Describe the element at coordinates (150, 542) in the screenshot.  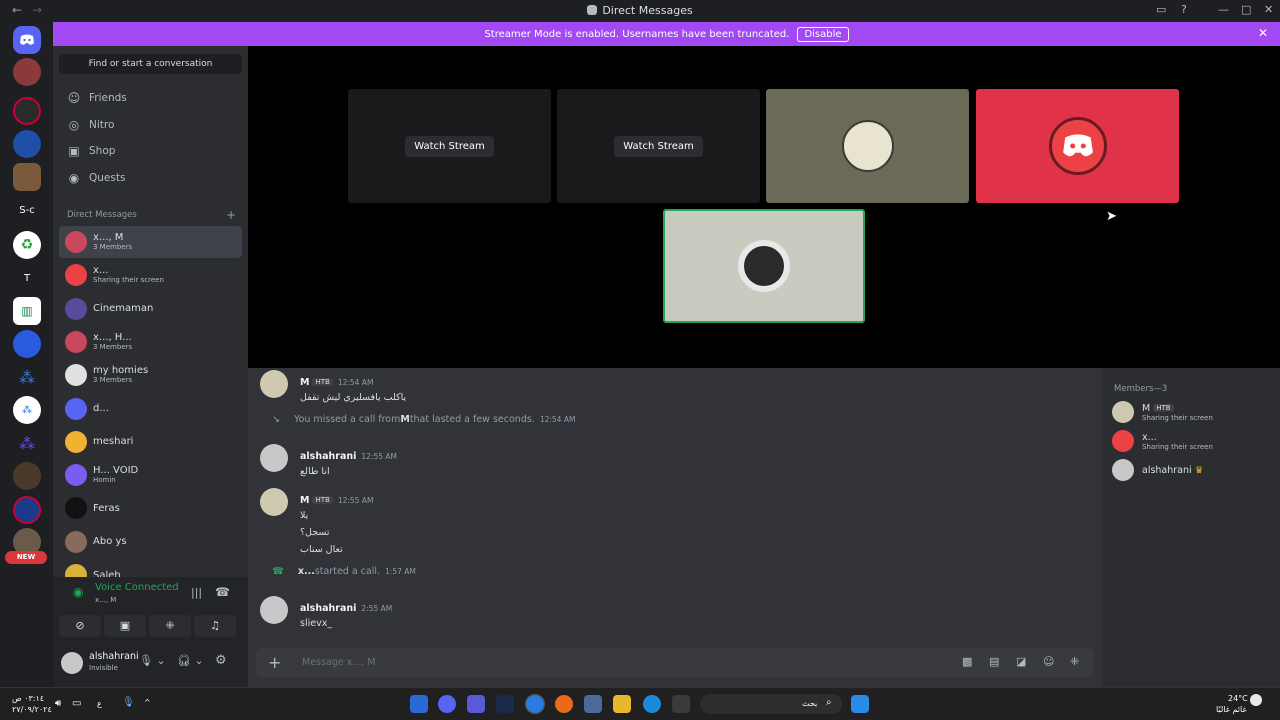
I see `dm-item: Abo ys` at that location.